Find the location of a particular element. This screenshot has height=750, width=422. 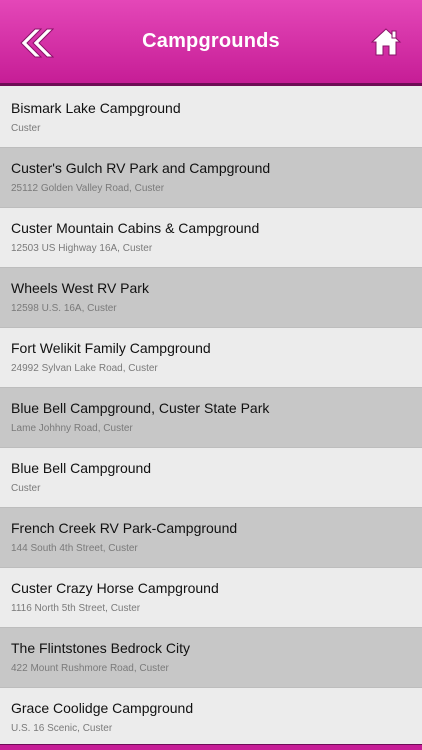

page-title: Campgrounds is located at coordinates (211, 41).